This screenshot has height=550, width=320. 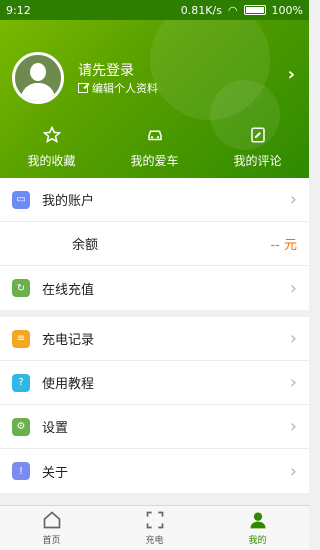 I want to click on battery-level: 100%, so click(x=287, y=10).